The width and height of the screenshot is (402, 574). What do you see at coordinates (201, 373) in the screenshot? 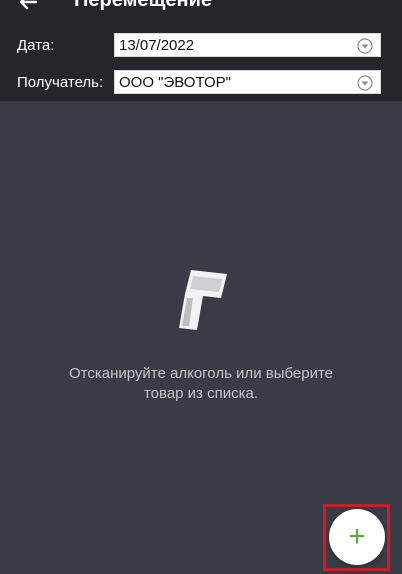
I see `empty-state-line1: Отсканируйте алкоголь или выберите` at bounding box center [201, 373].